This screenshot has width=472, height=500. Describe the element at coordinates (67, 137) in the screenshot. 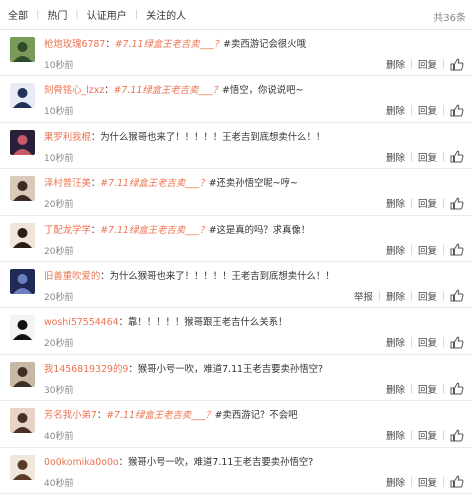

I see `username-link: 果罗利我棍` at that location.